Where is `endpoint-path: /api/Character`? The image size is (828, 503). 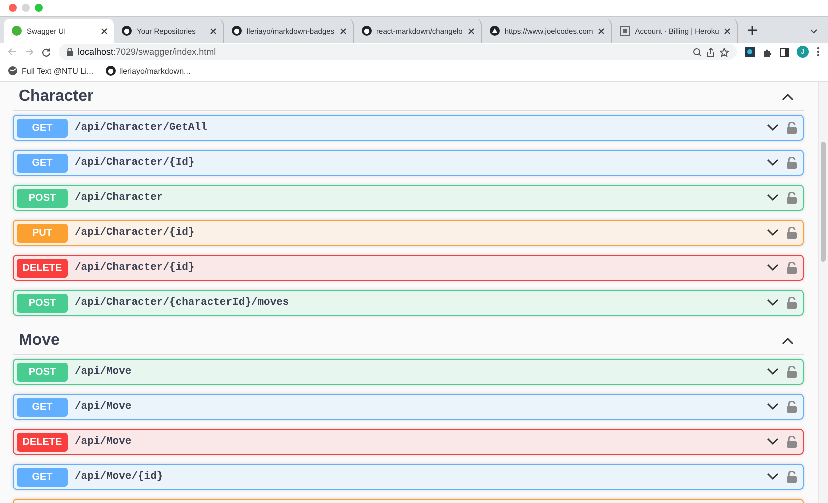
endpoint-path: /api/Character is located at coordinates (119, 198).